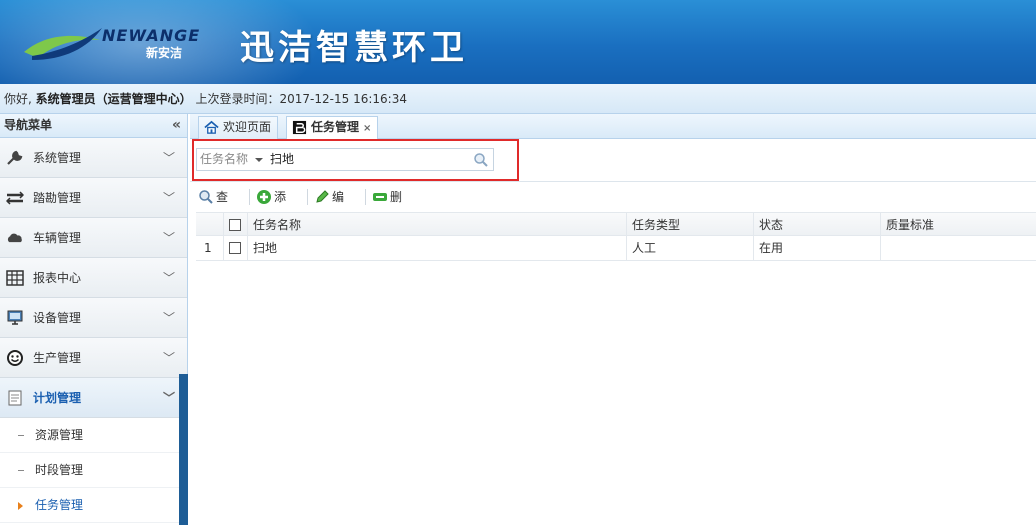 This screenshot has height=525, width=1036. Describe the element at coordinates (386, 206) in the screenshot. I see `delete-button: 删除` at that location.